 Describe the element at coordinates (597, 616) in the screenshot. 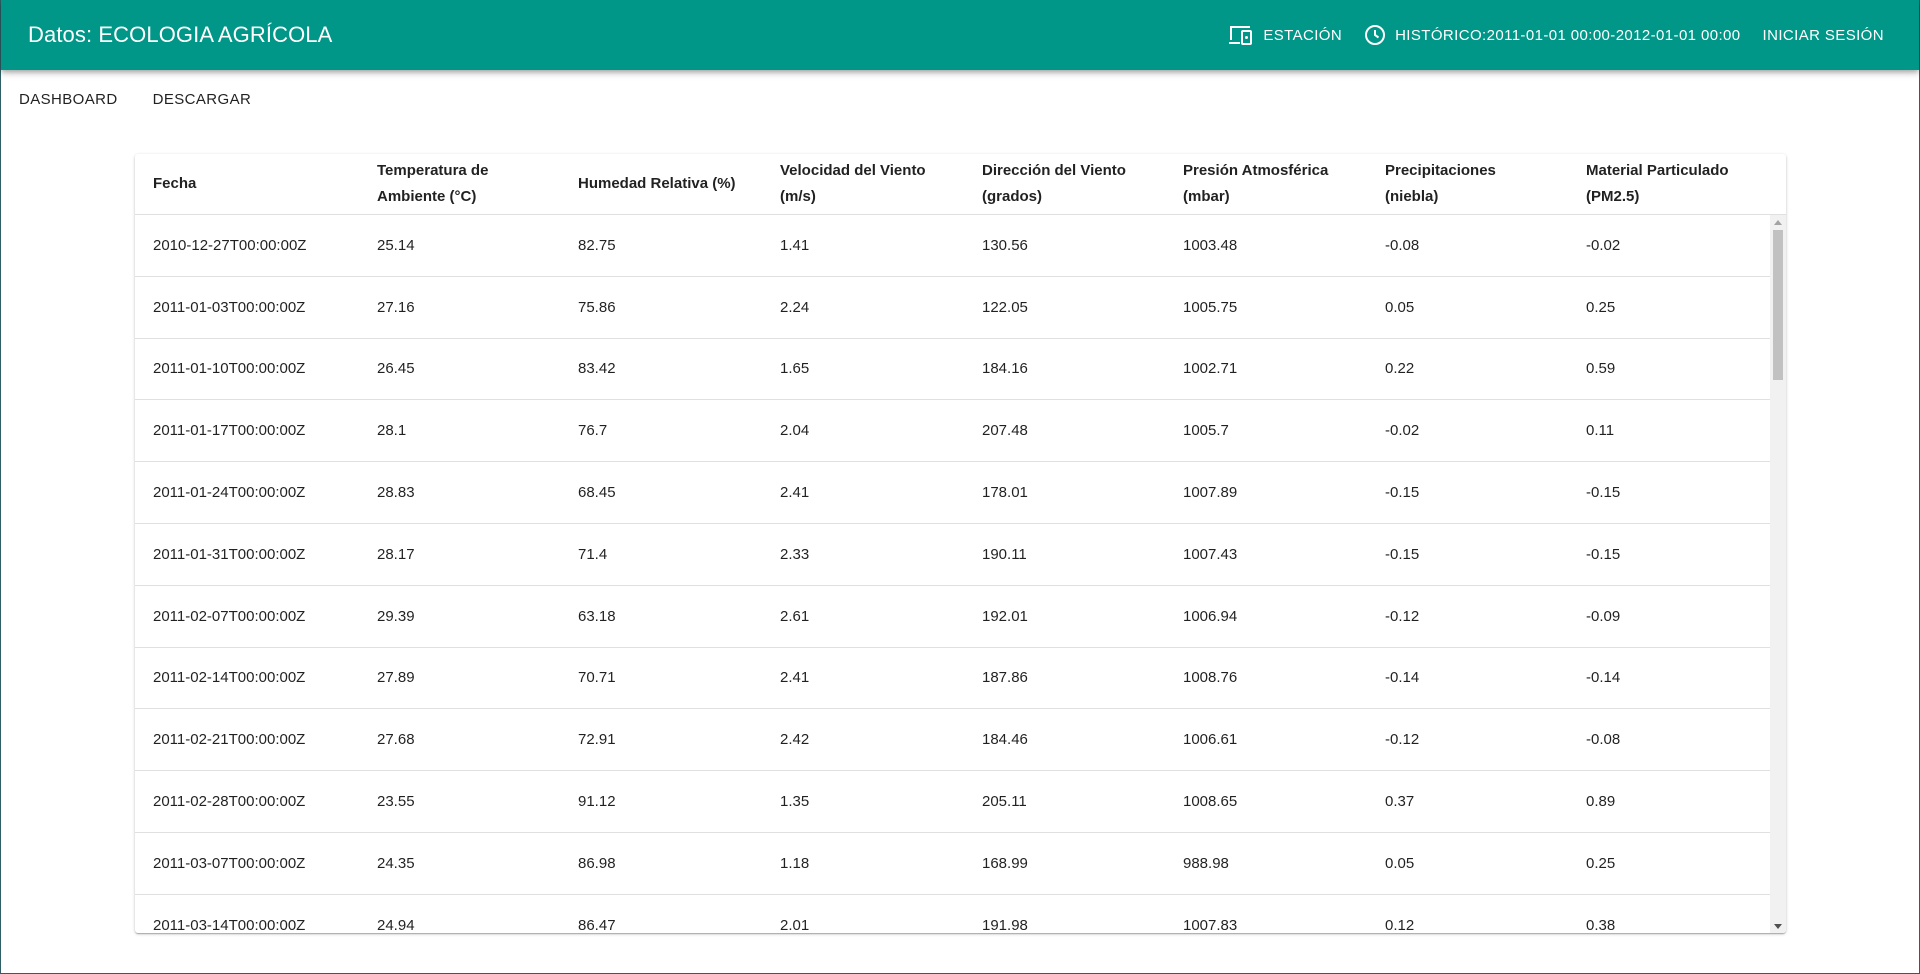

I see `table-cell: 63.18` at that location.